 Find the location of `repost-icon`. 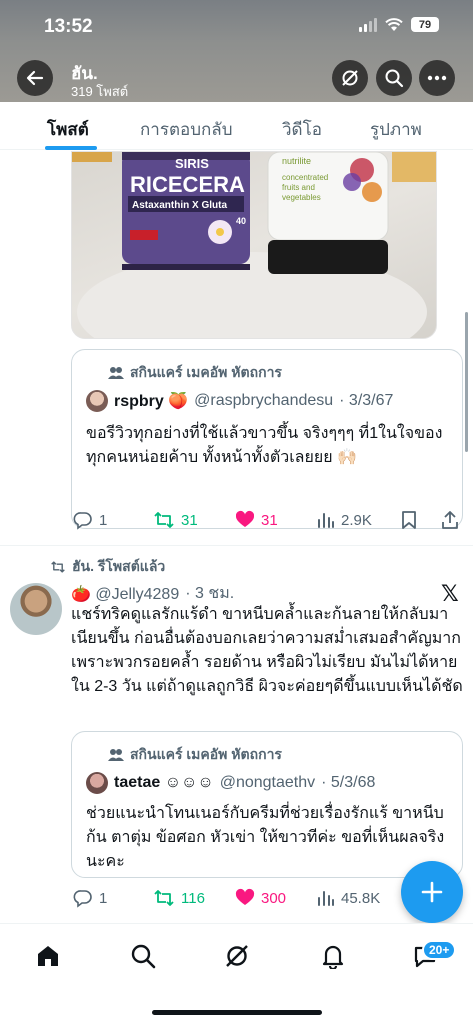

repost-icon is located at coordinates (164, 520).